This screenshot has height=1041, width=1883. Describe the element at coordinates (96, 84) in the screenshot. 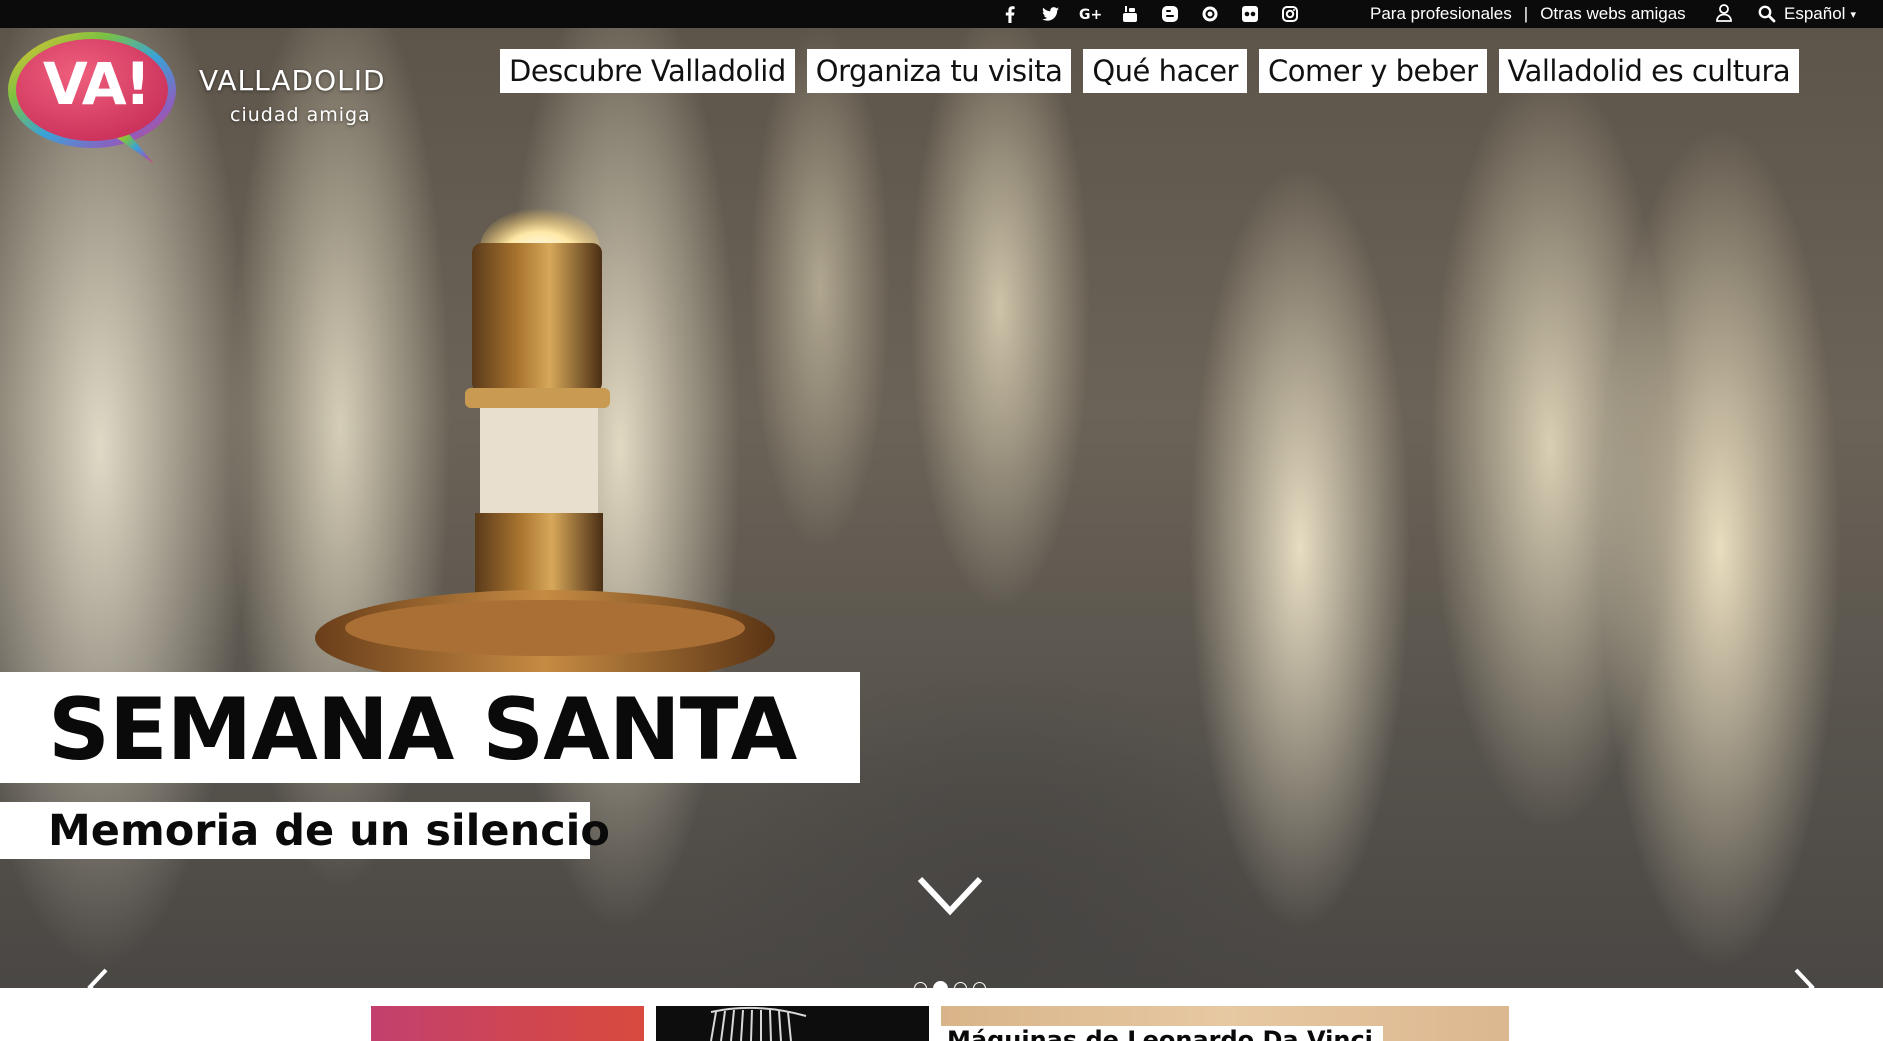

I see `logo-mark: VA!` at that location.